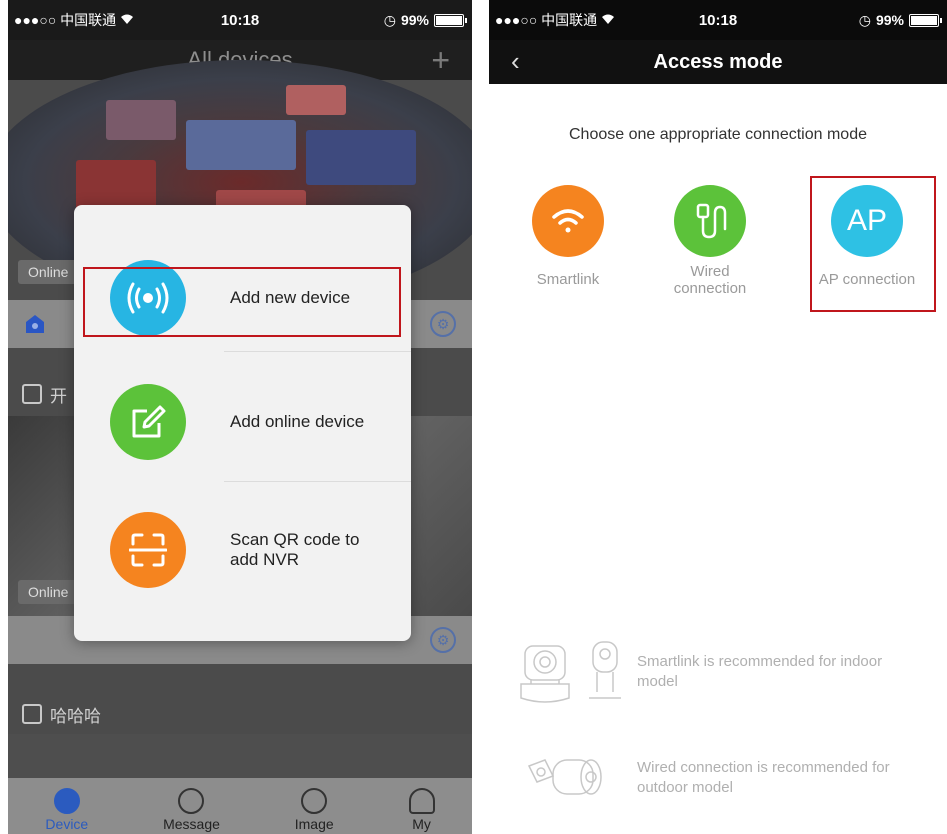 The width and height of the screenshot is (947, 834). What do you see at coordinates (240, 806) in the screenshot?
I see `tab-bar: Device Message Image My` at bounding box center [240, 806].